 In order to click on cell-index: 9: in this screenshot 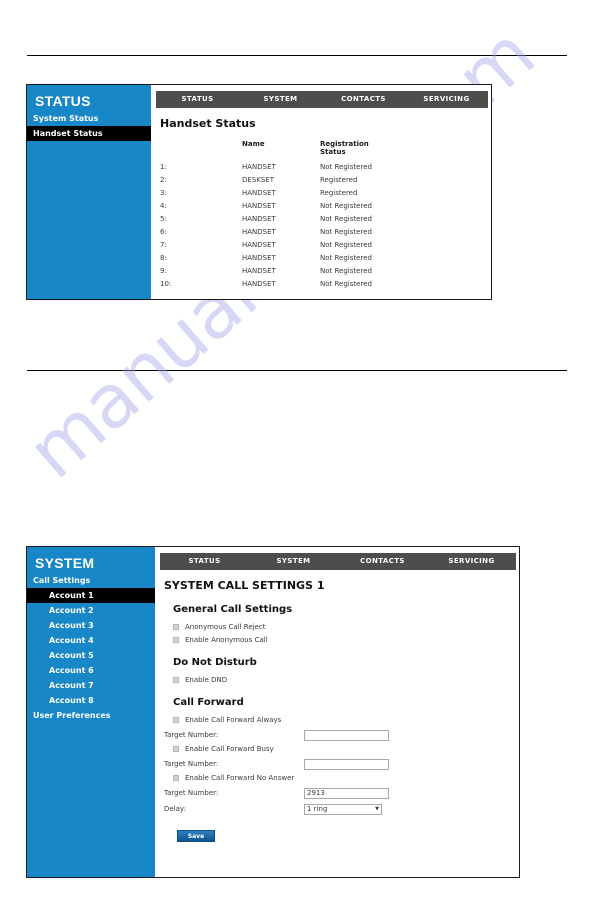, I will do `click(163, 271)`.